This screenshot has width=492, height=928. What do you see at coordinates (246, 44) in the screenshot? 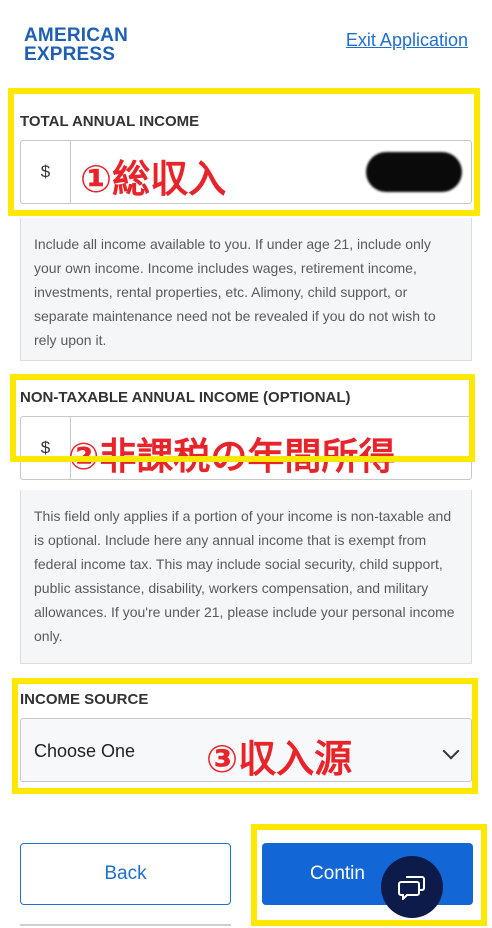
I see `header: AMERICAN EXPRESS Exit Application` at bounding box center [246, 44].